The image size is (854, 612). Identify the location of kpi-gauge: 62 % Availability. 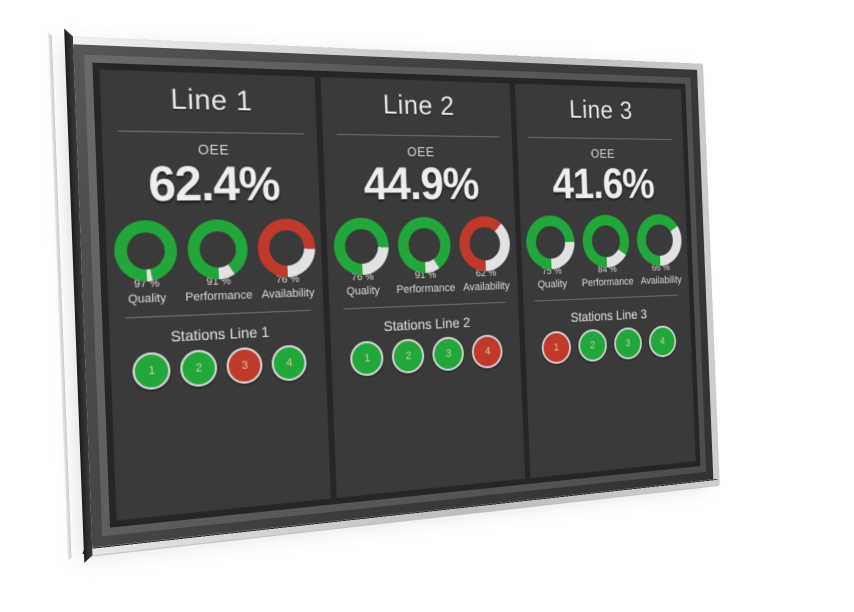
(485, 255).